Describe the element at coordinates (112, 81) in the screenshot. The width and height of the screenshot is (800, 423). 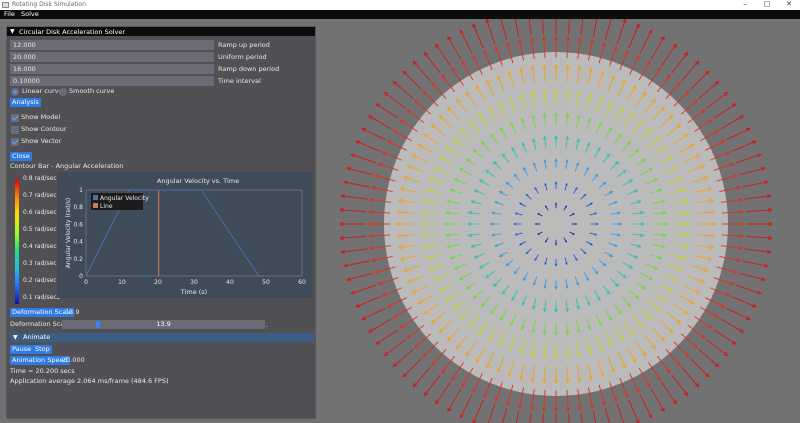
I see `time-interval-input: 0.10000` at that location.